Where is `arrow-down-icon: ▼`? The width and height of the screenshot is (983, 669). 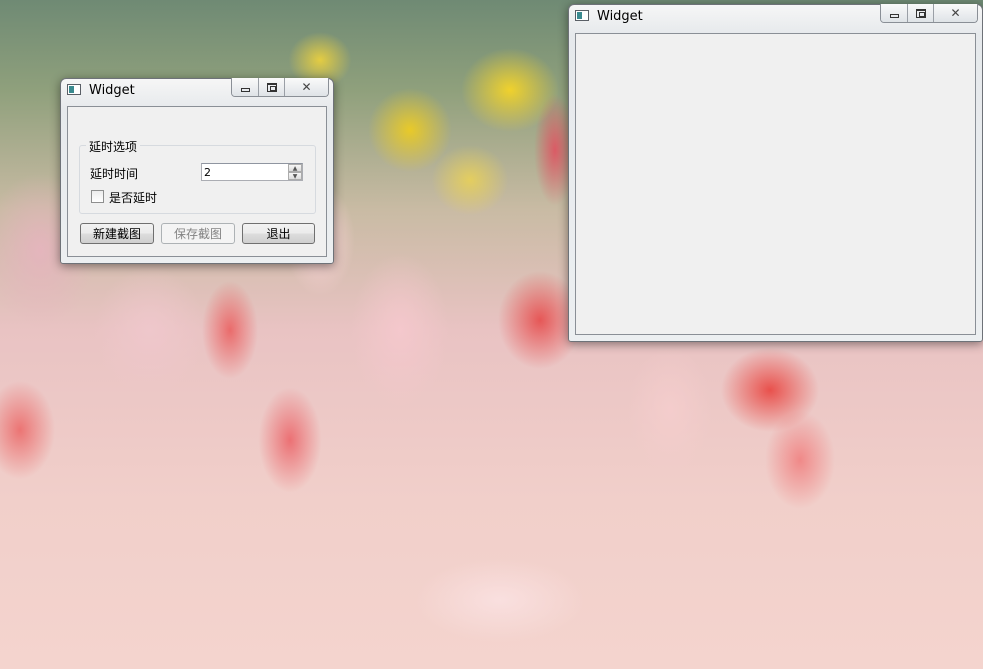 arrow-down-icon: ▼ is located at coordinates (295, 176).